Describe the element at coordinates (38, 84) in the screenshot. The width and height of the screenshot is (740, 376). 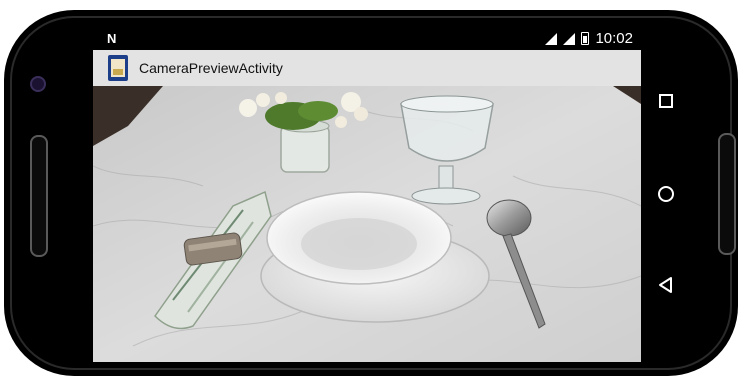
I see `front-camera` at that location.